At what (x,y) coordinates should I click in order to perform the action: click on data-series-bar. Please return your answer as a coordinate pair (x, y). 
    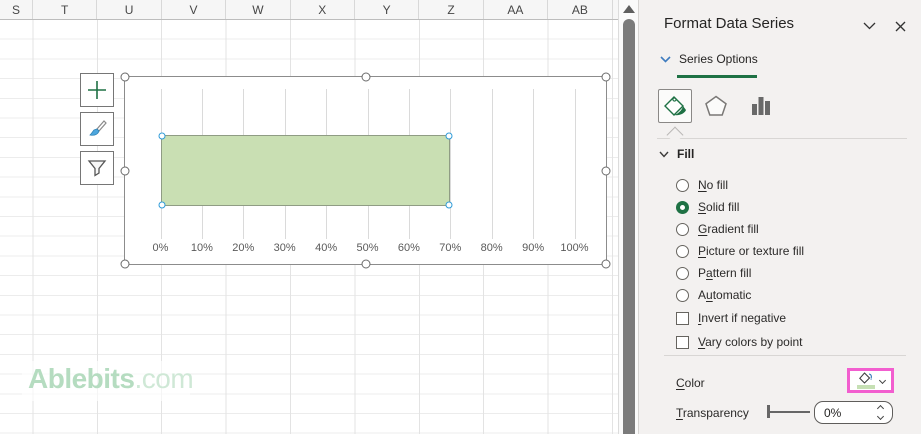
    Looking at the image, I should click on (305, 170).